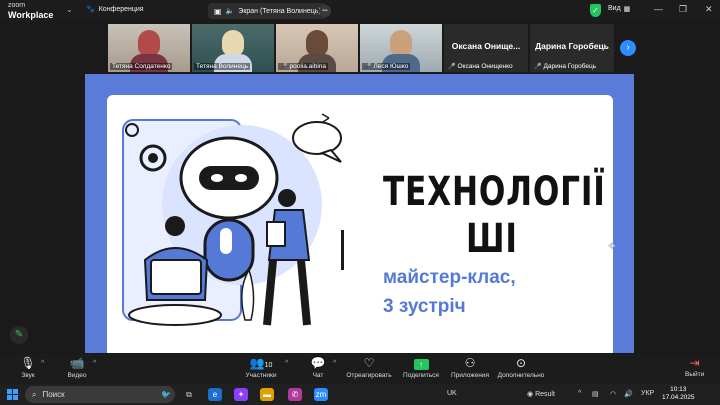 This screenshot has width=720, height=405. Describe the element at coordinates (53, 394) in the screenshot. I see `search-placeholder: Поиск` at that location.